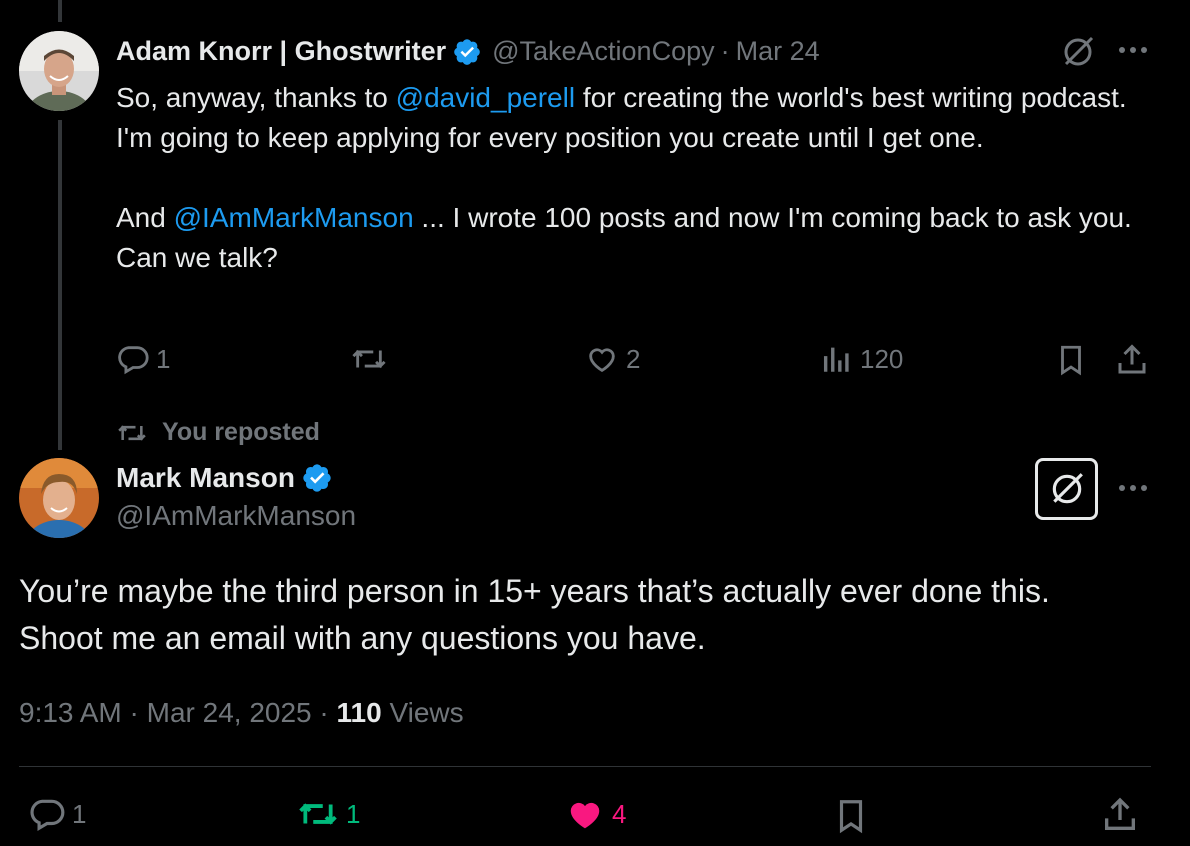 The image size is (1190, 846). Describe the element at coordinates (882, 358) in the screenshot. I see `parent-views-count: 120` at that location.